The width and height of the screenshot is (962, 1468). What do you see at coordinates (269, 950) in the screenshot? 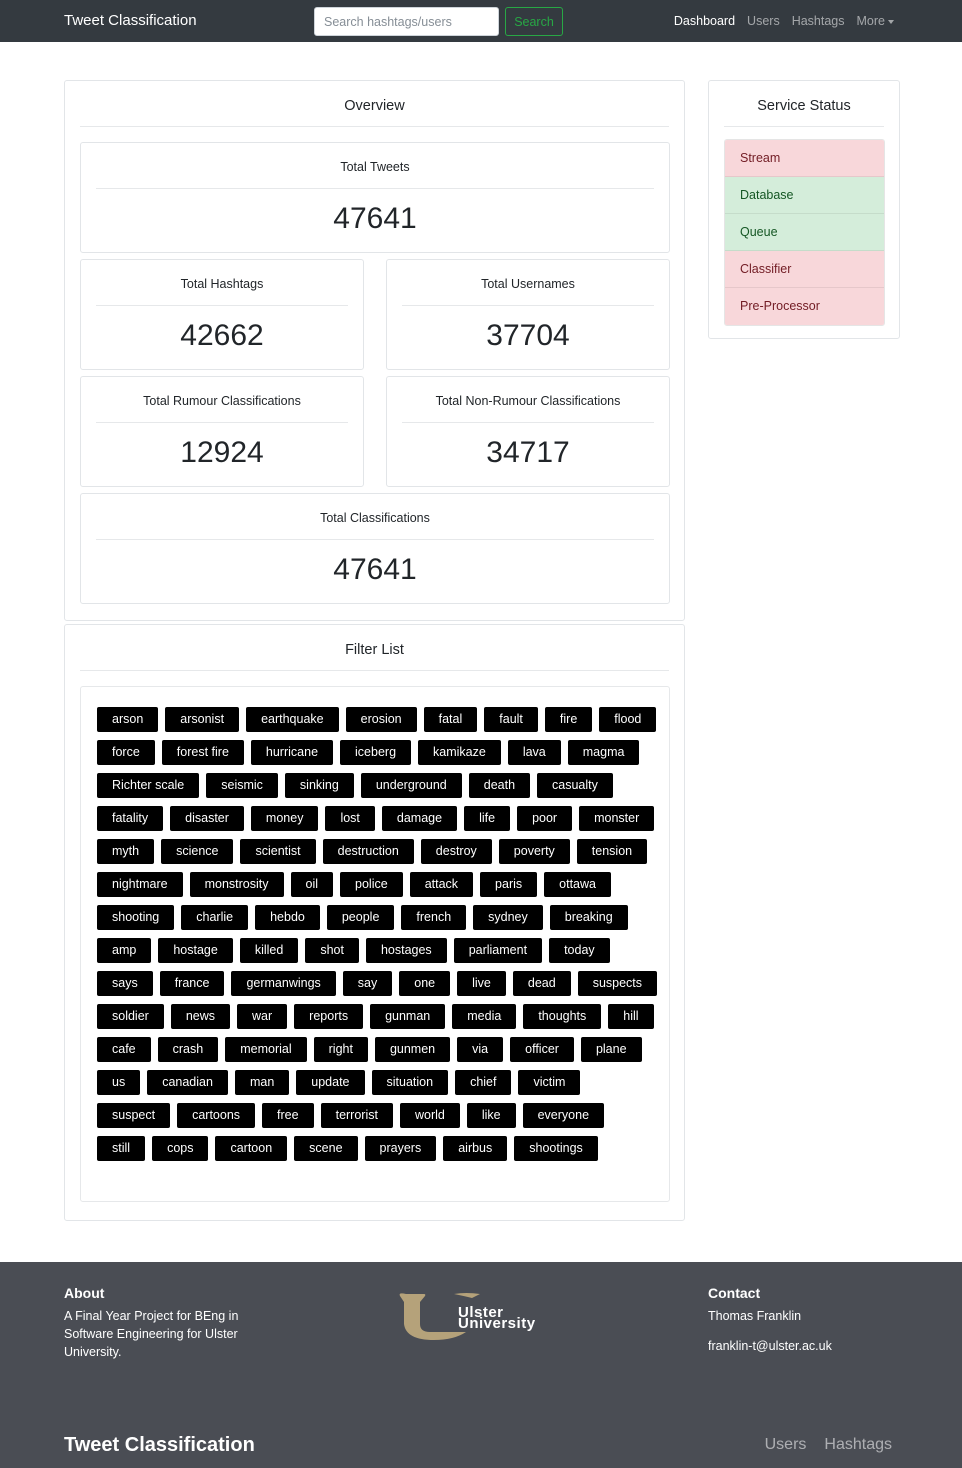
I see `filter-tag: killed` at bounding box center [269, 950].